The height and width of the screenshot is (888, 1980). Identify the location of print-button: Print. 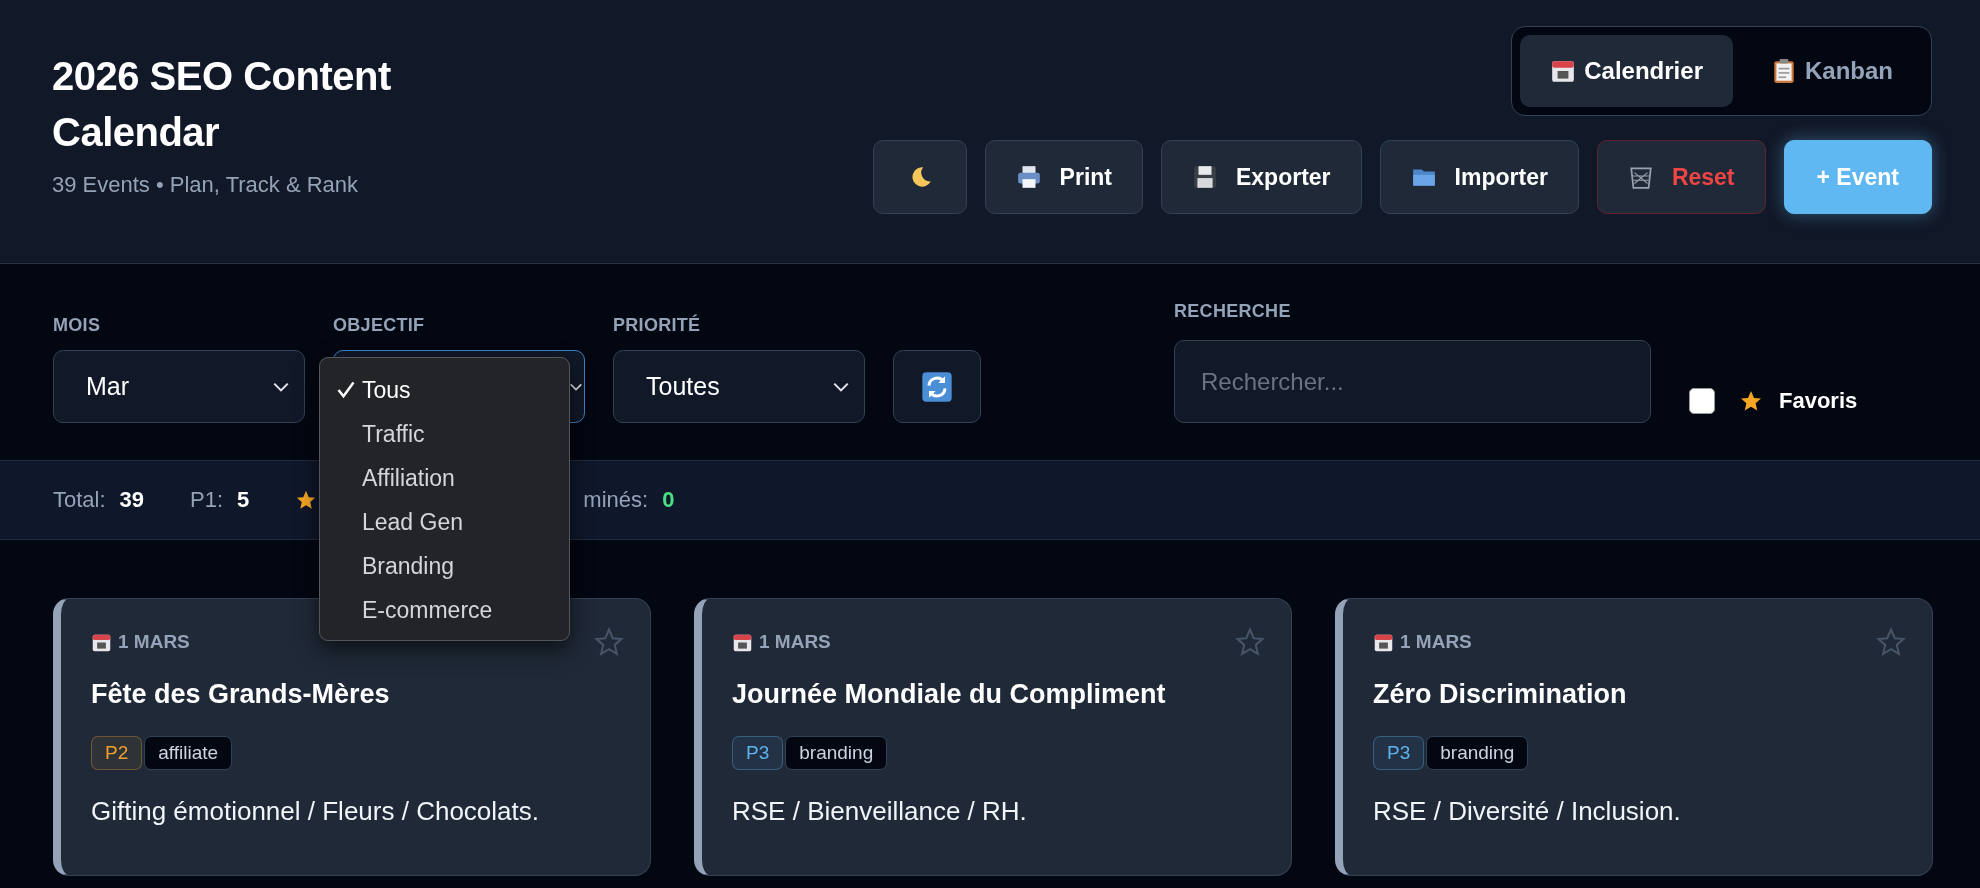
(1063, 177).